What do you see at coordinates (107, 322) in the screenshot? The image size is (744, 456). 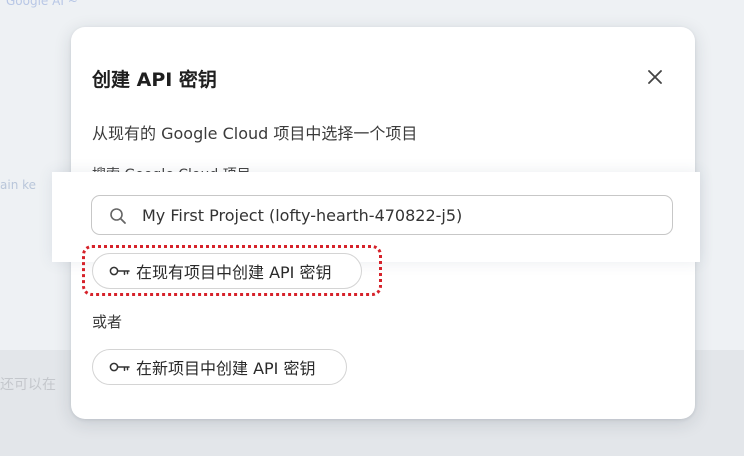 I see `or-separator: 或者` at bounding box center [107, 322].